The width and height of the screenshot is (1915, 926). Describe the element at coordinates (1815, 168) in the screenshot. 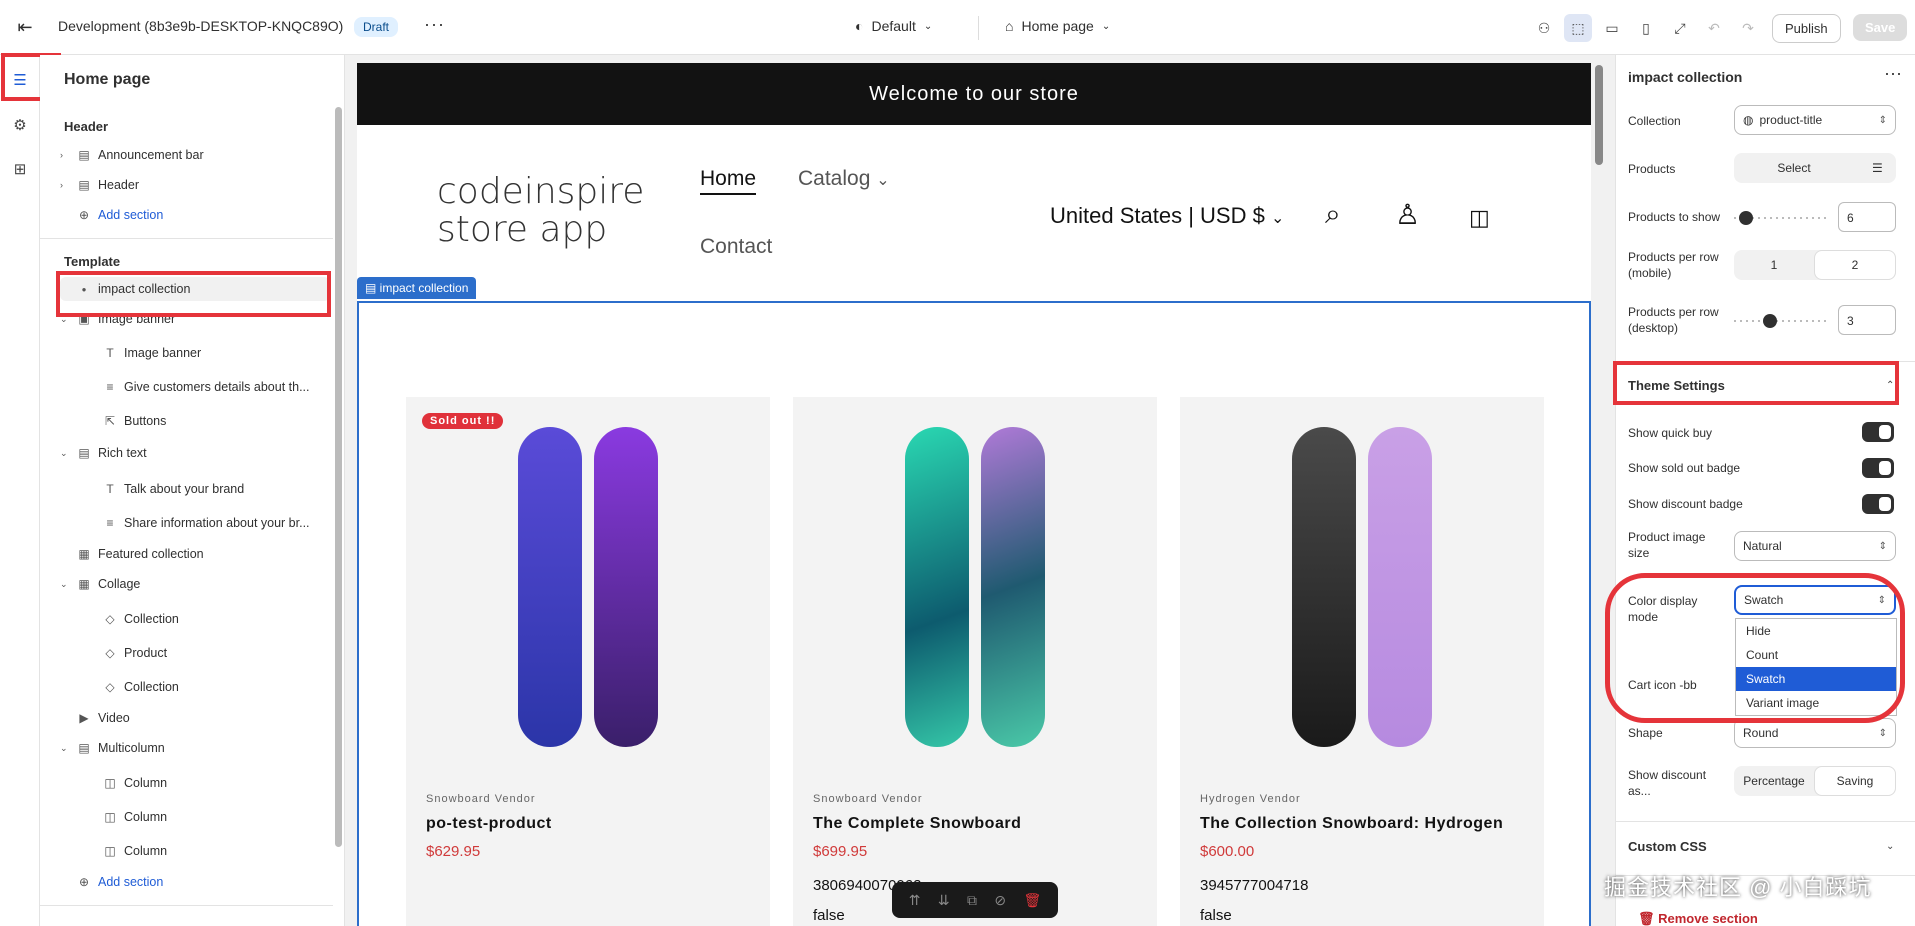

I see `products-select-button: Select ☰` at that location.